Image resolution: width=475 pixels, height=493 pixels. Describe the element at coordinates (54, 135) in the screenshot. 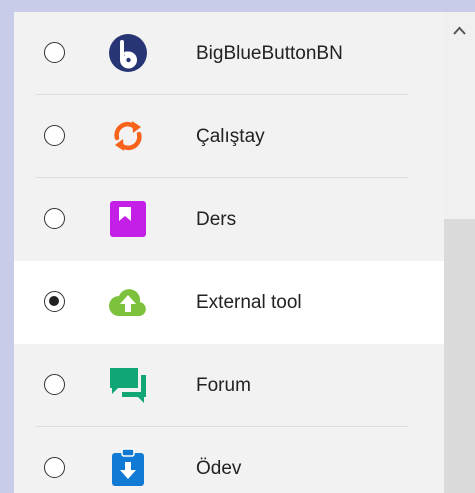

I see `radio-calistay` at that location.